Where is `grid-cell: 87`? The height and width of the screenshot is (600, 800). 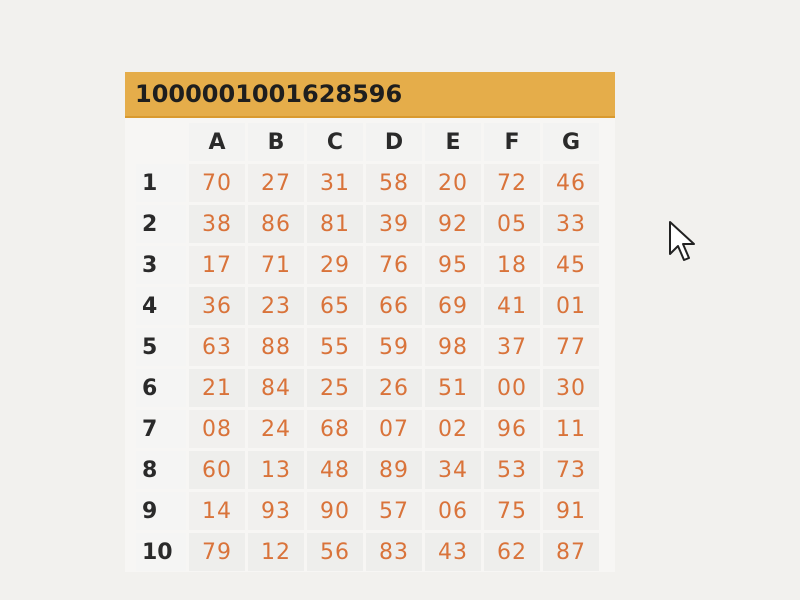 grid-cell: 87 is located at coordinates (571, 552).